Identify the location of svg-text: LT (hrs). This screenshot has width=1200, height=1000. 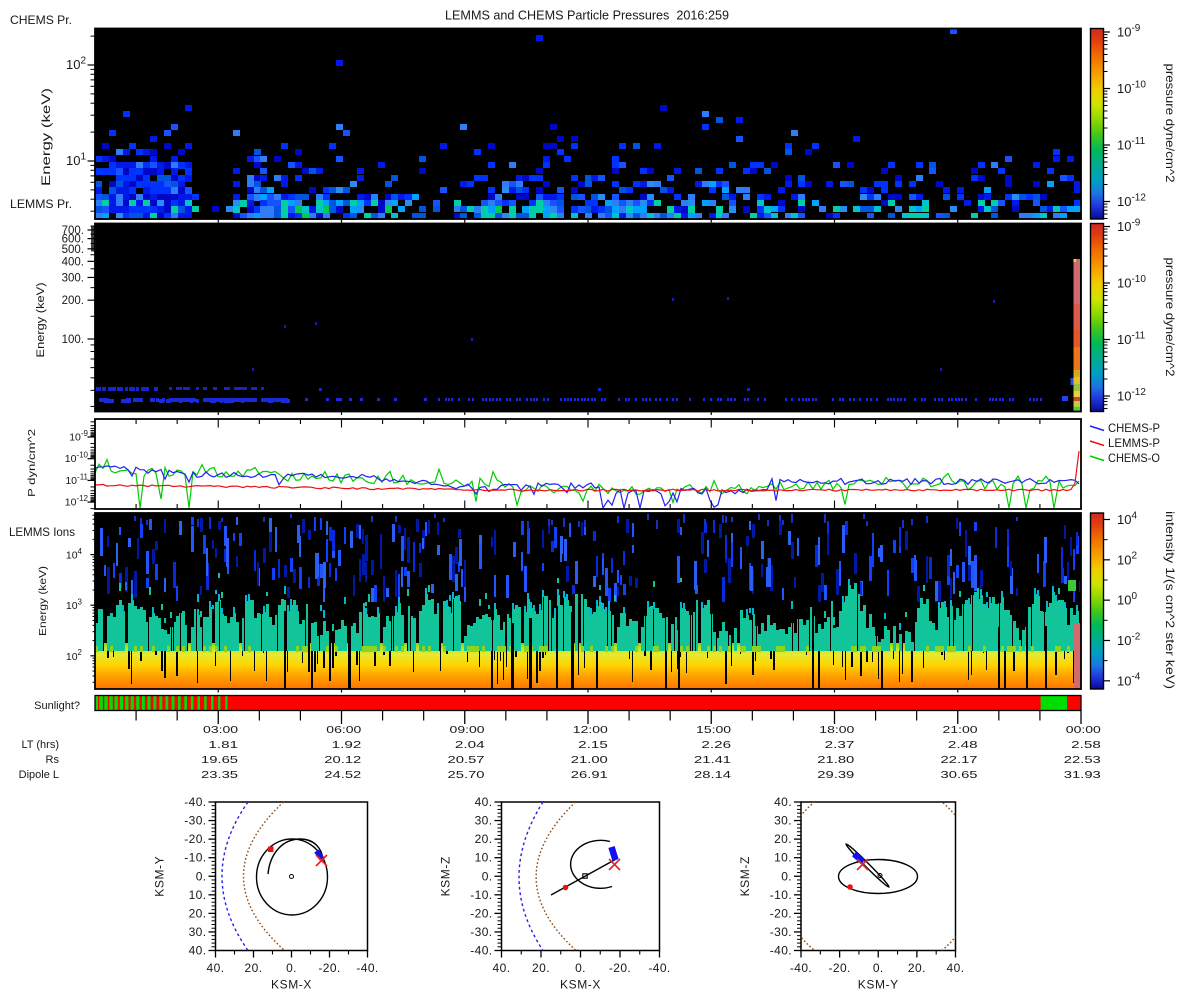
(41, 745).